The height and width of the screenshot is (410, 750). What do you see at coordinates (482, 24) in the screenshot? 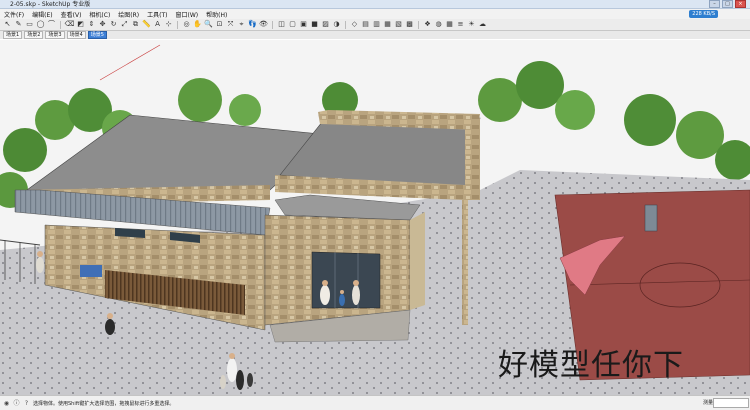
I see `fog-icon: ☁` at bounding box center [482, 24].